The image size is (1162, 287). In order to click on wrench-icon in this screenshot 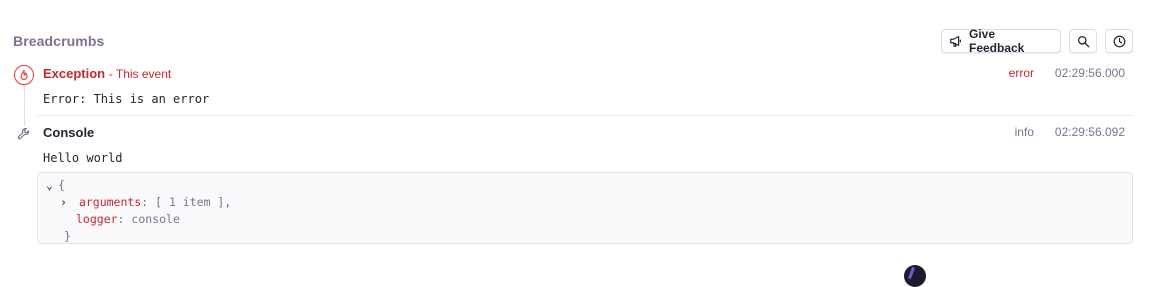, I will do `click(24, 134)`.